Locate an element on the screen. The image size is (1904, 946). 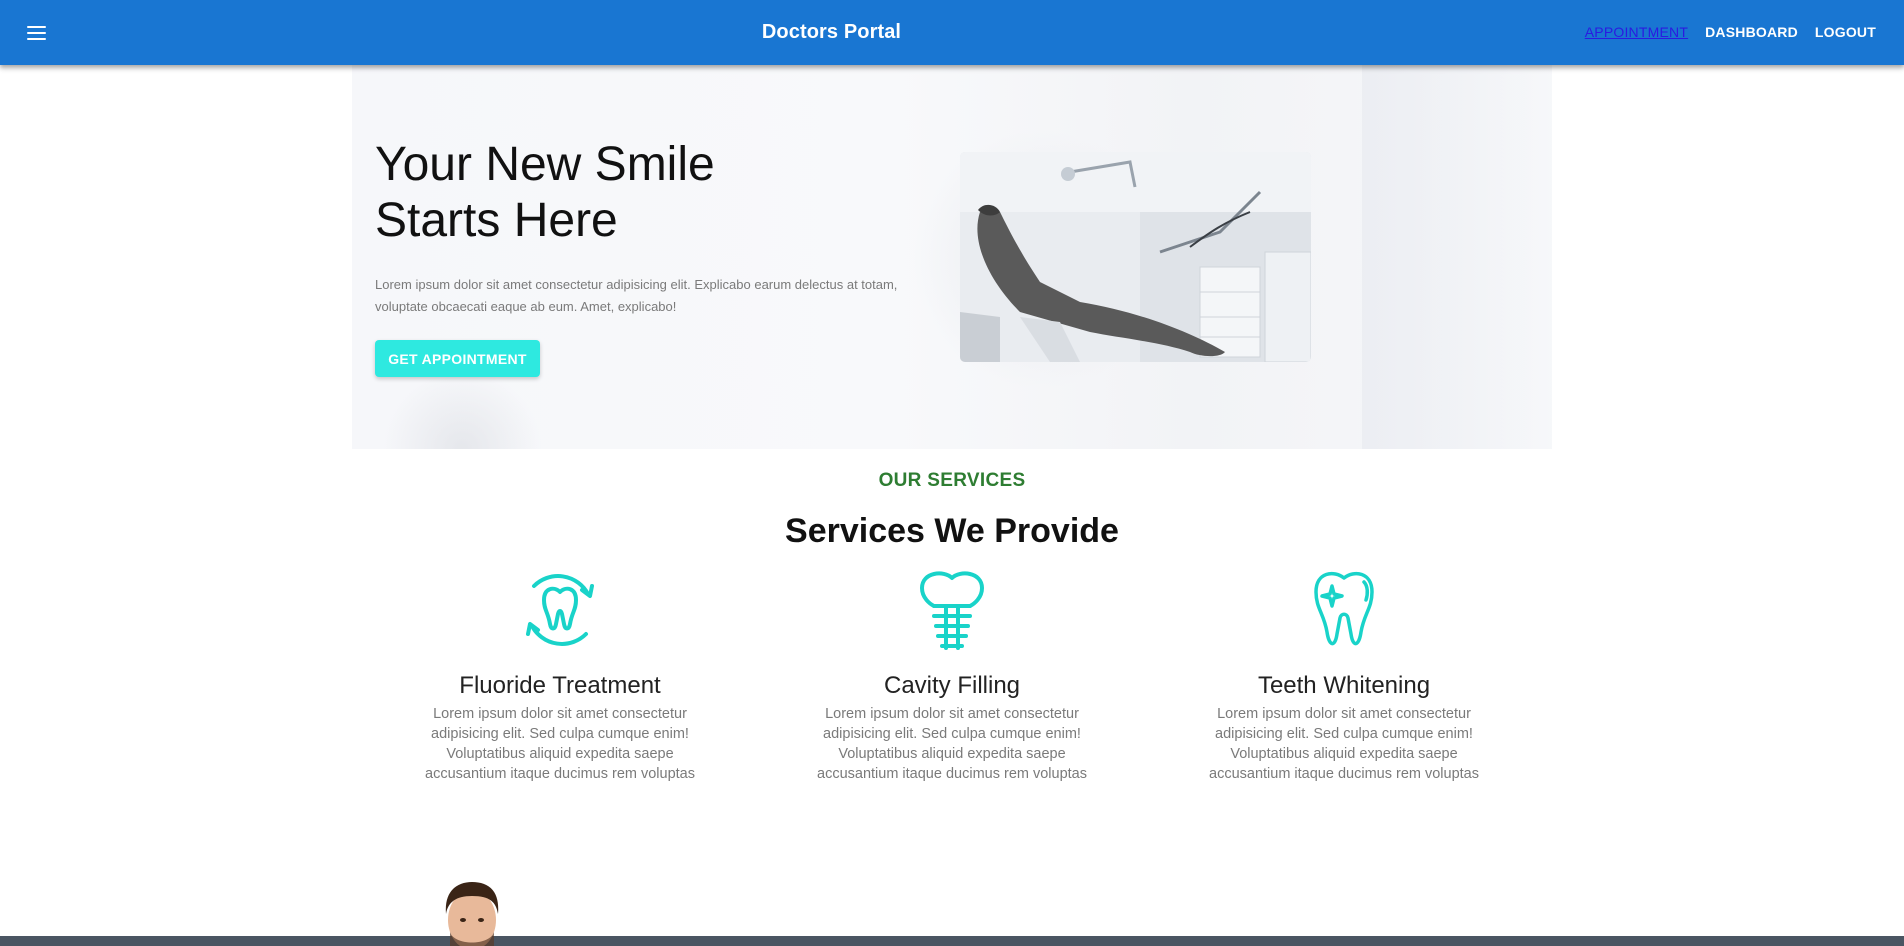
service-name: Cavity Filling is located at coordinates (952, 685).